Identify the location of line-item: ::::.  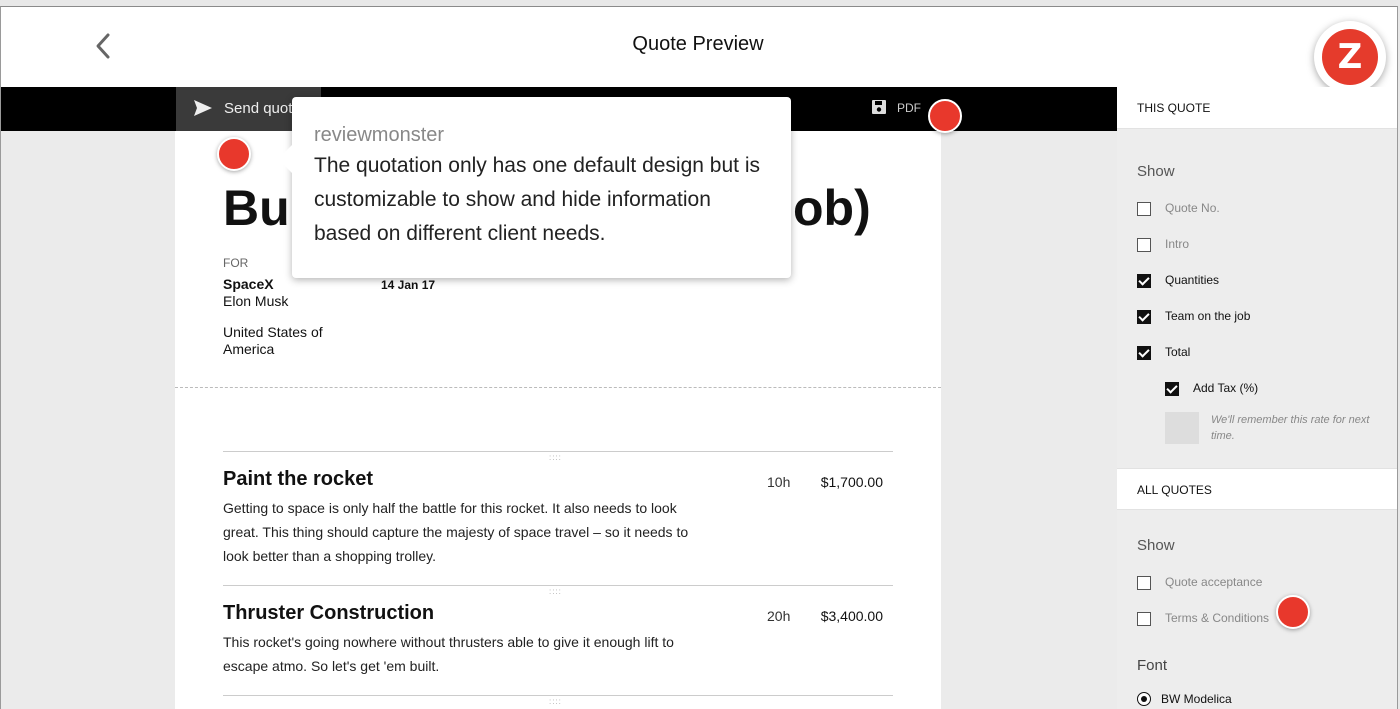
(558, 702).